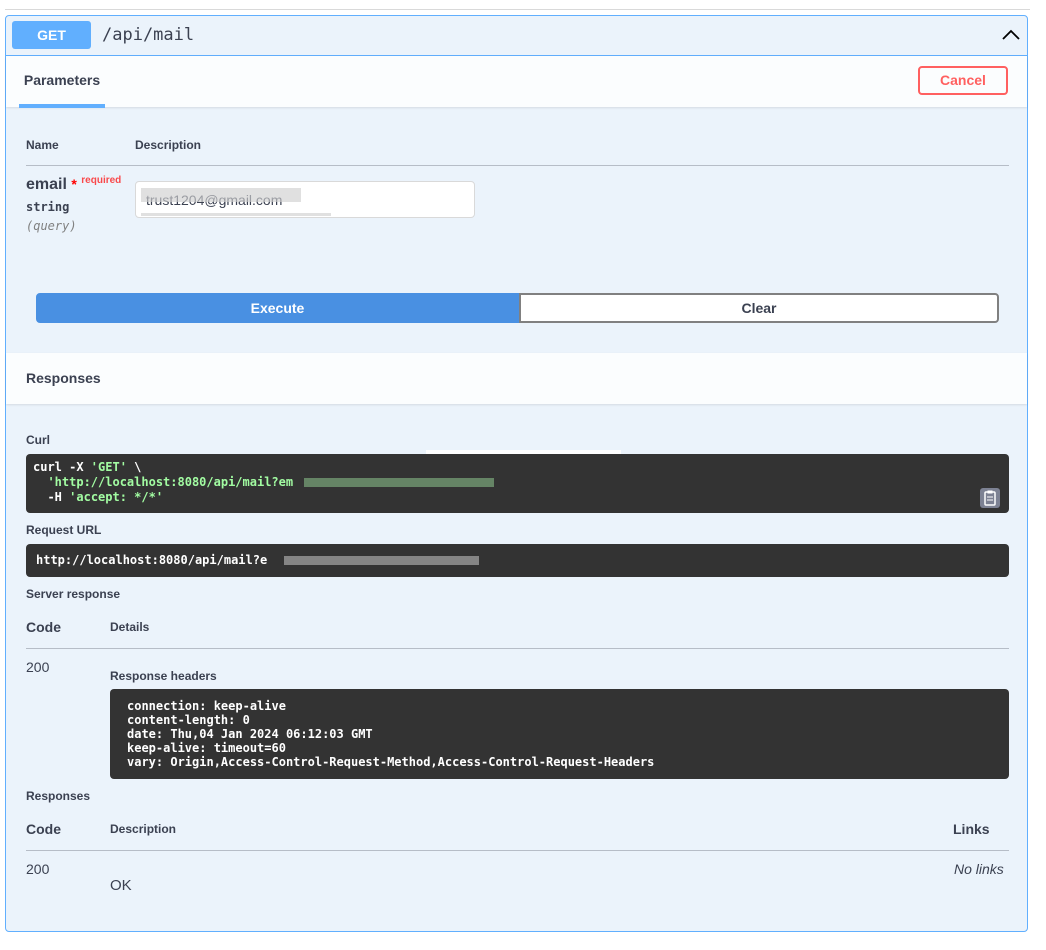 This screenshot has width=1046, height=950. What do you see at coordinates (43, 627) in the screenshot?
I see `server-code-header: Code` at bounding box center [43, 627].